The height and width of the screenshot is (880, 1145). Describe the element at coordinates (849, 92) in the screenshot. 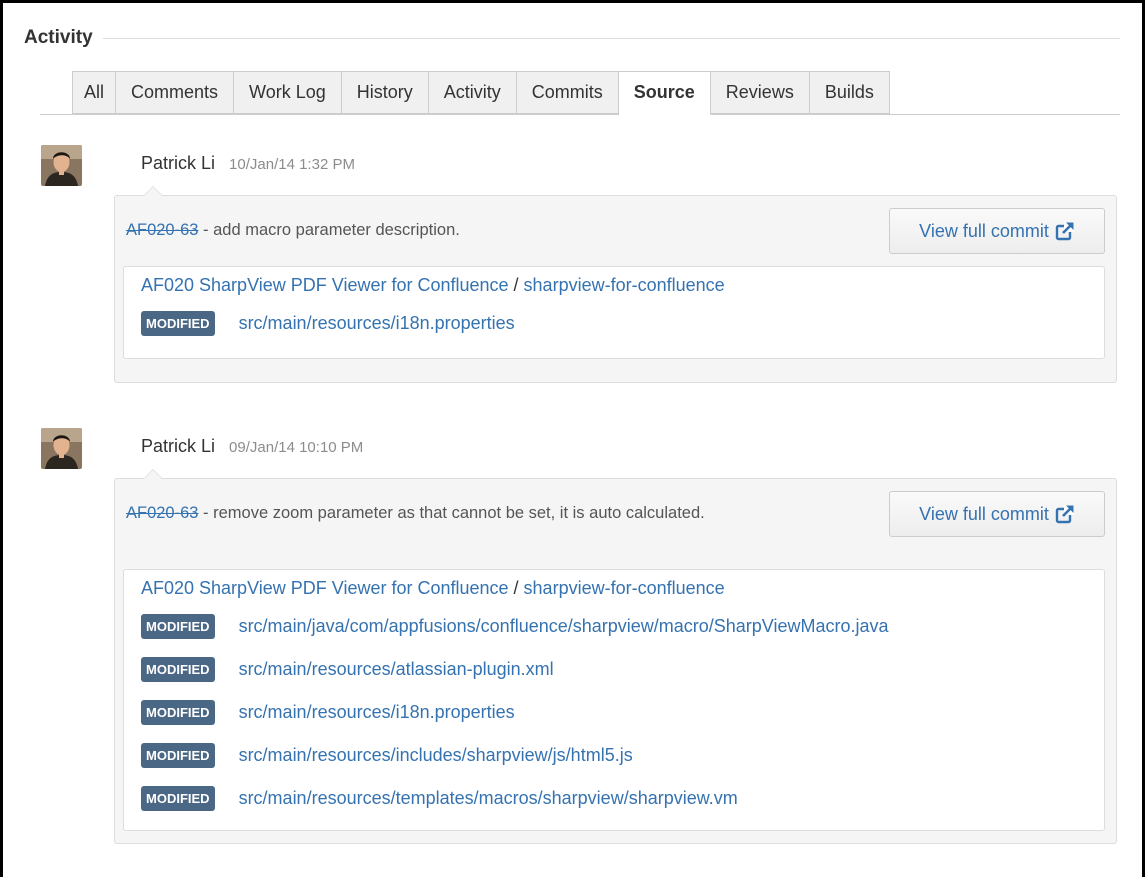

I see `tab-builds: Builds` at that location.